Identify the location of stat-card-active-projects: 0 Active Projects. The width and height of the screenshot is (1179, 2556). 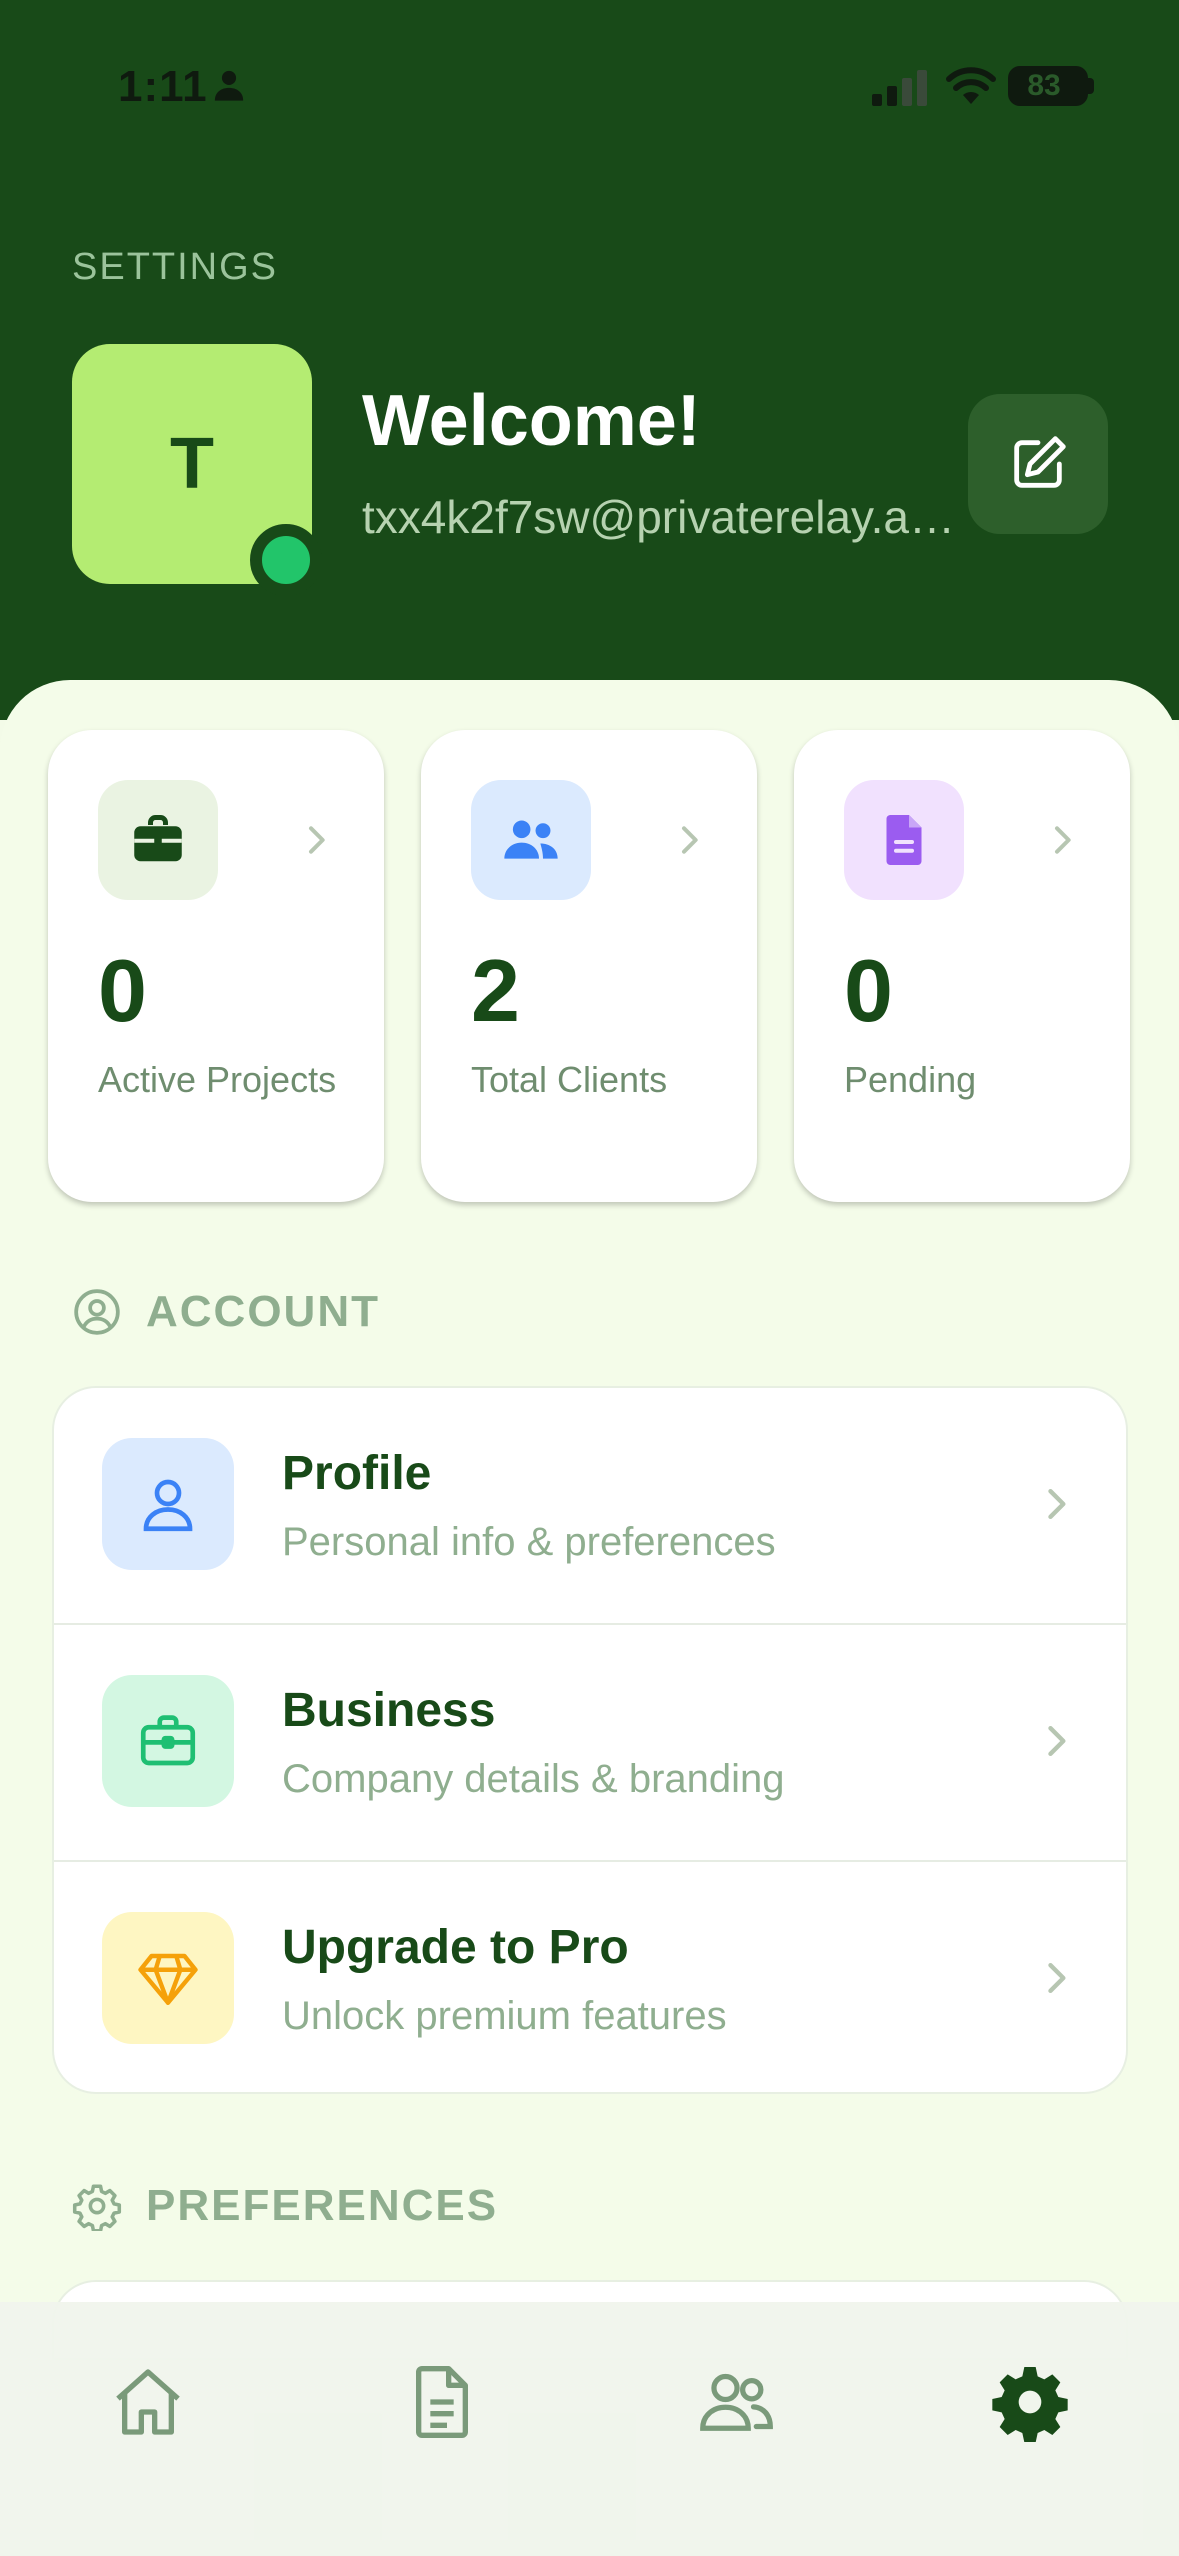
(216, 966).